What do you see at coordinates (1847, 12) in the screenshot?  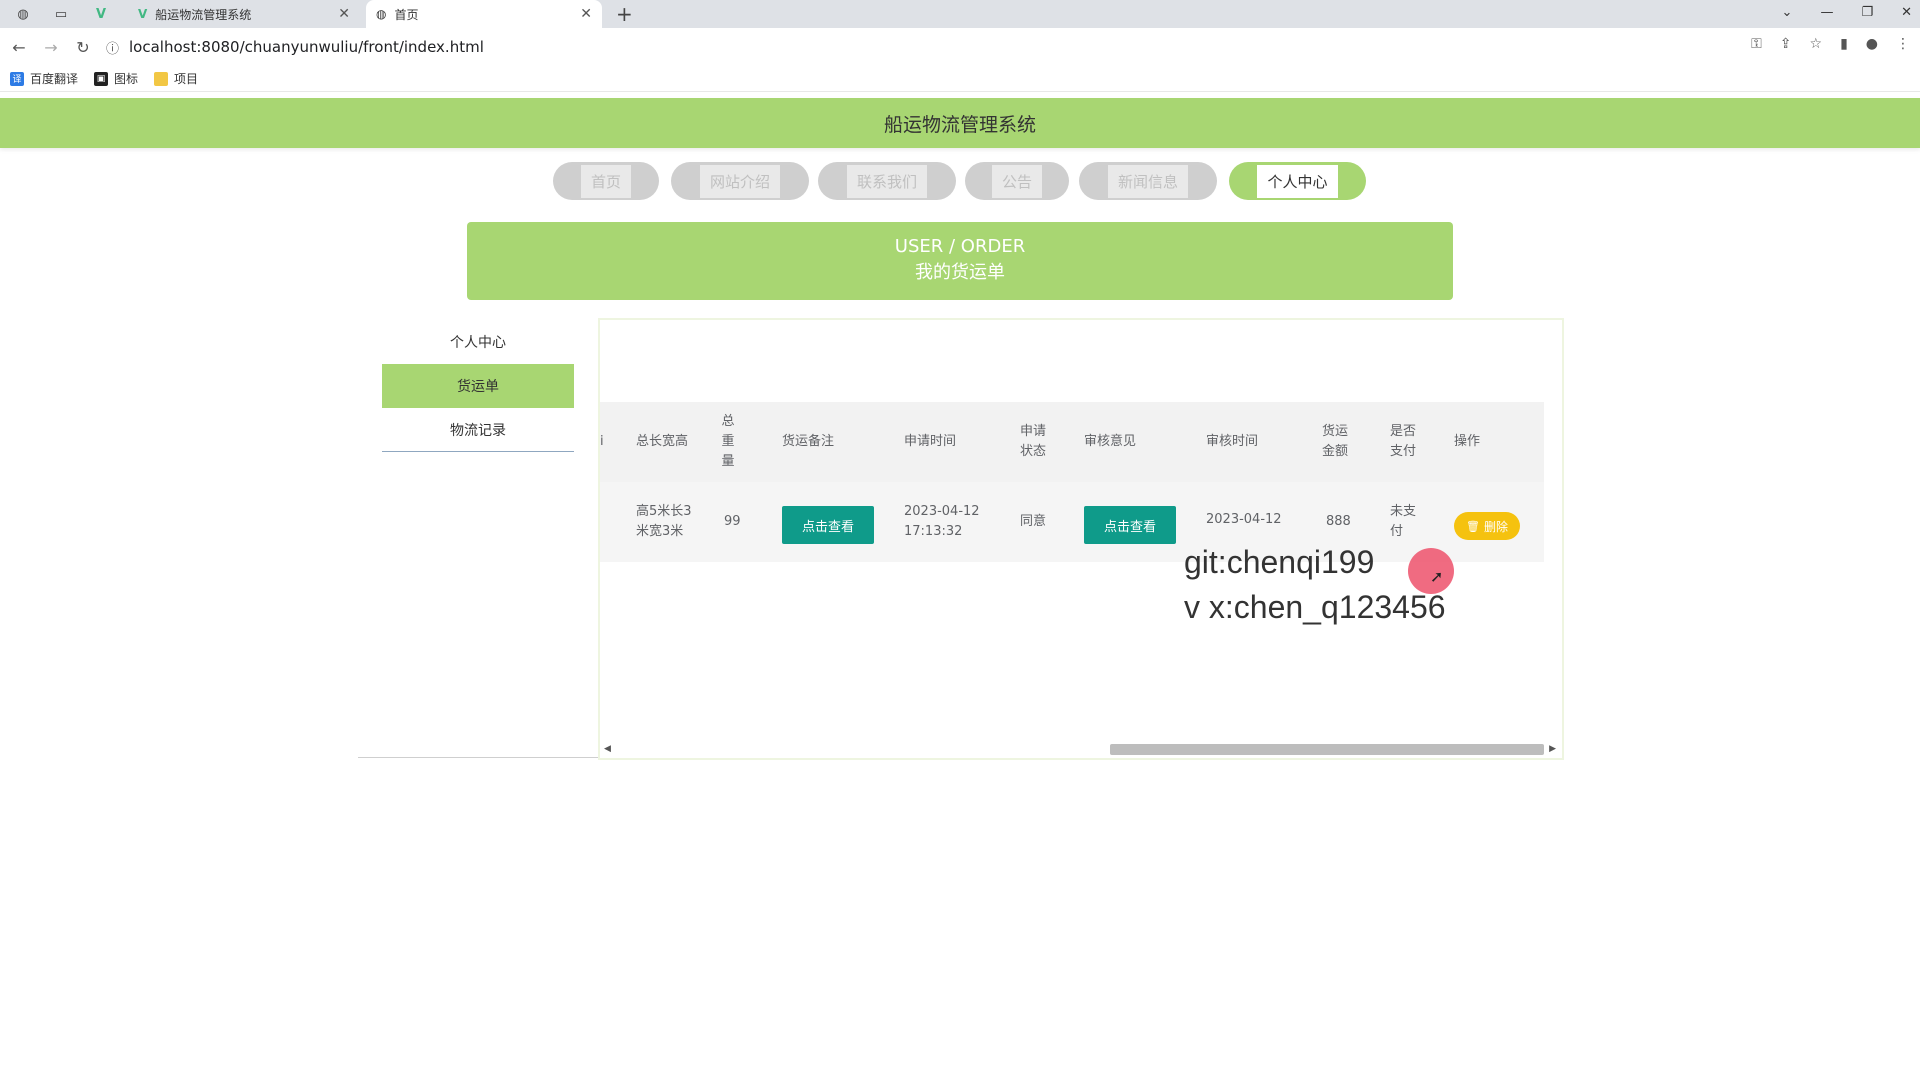 I see `window-controls: ⌄ — ❐ ✕` at bounding box center [1847, 12].